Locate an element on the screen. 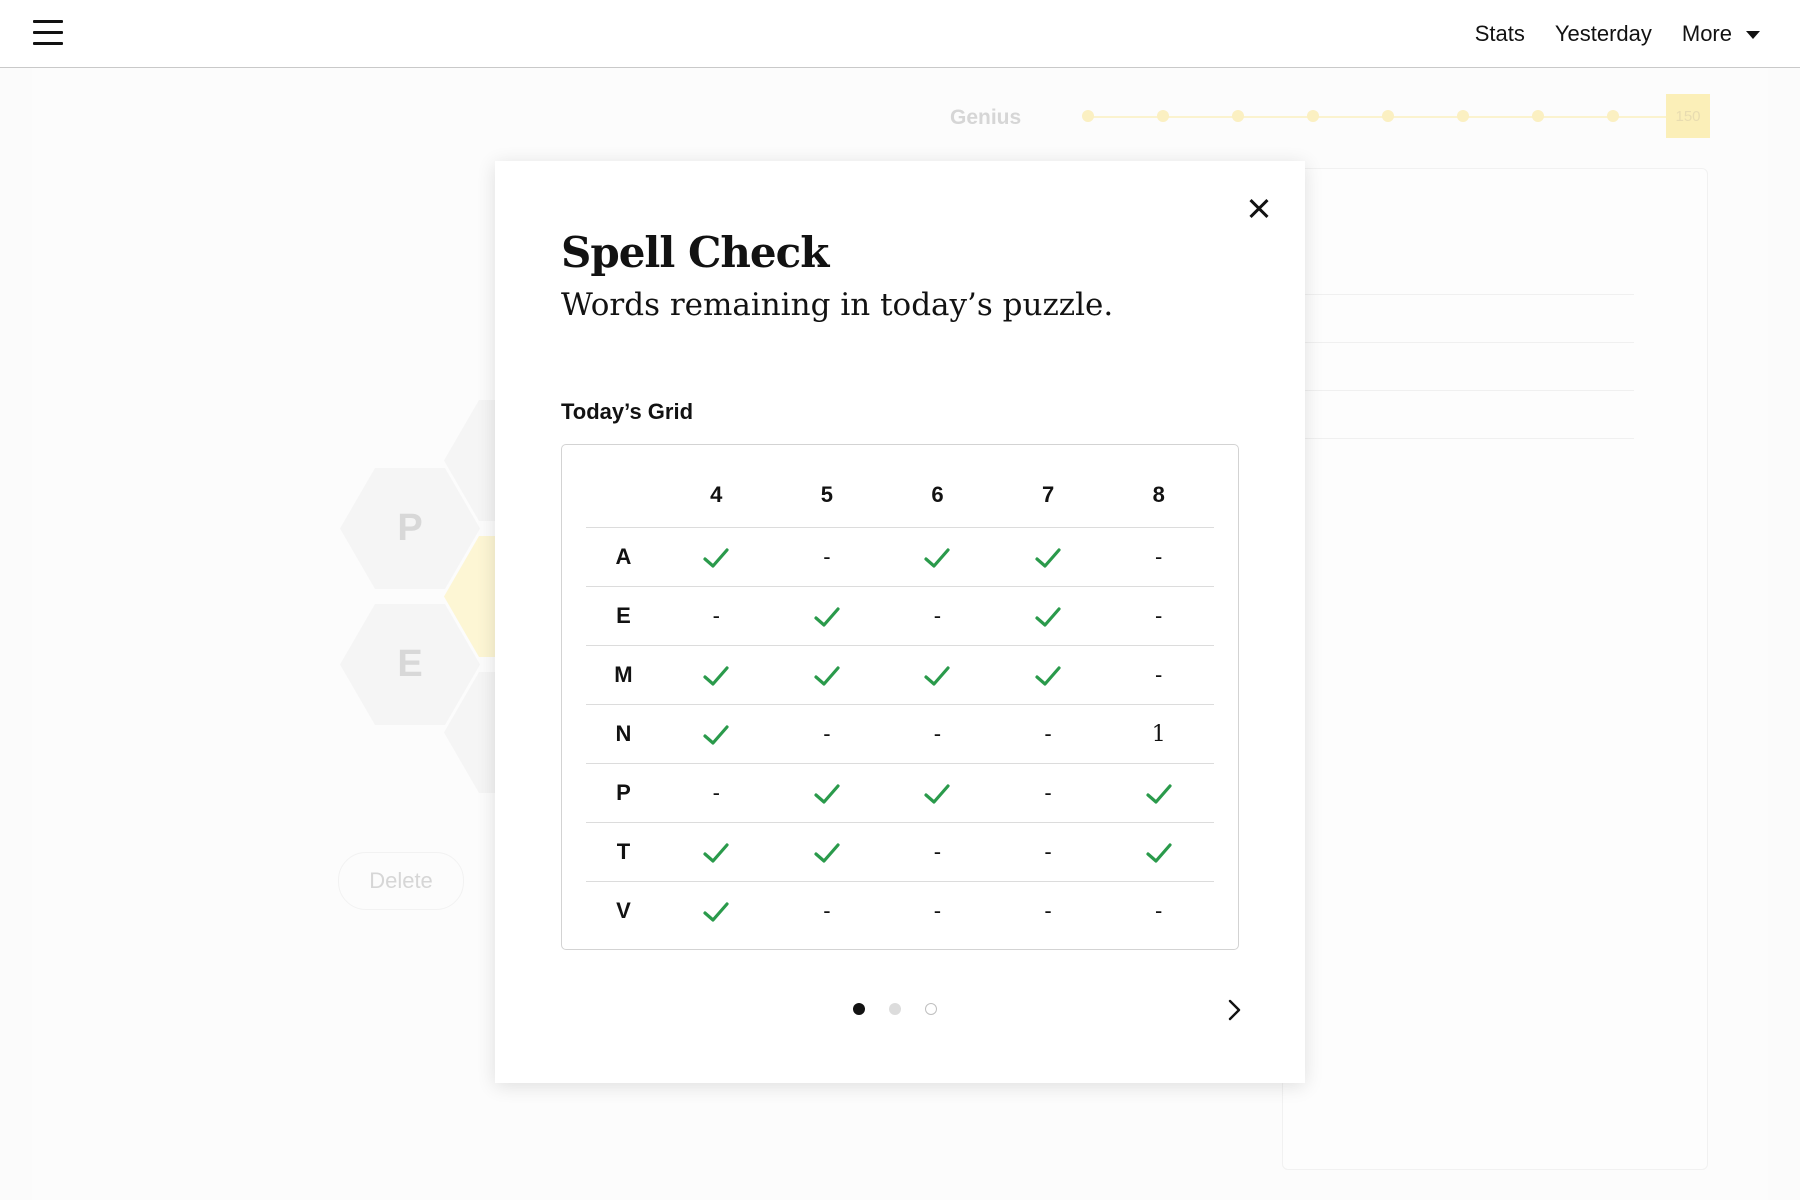 The width and height of the screenshot is (1800, 1200). top-nav-bar: Stats Yesterday More is located at coordinates (900, 34).